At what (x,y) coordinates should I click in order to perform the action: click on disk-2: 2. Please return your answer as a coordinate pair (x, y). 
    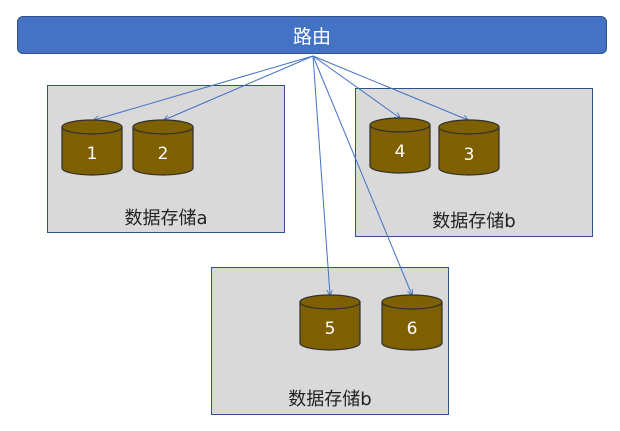
    Looking at the image, I should click on (163, 147).